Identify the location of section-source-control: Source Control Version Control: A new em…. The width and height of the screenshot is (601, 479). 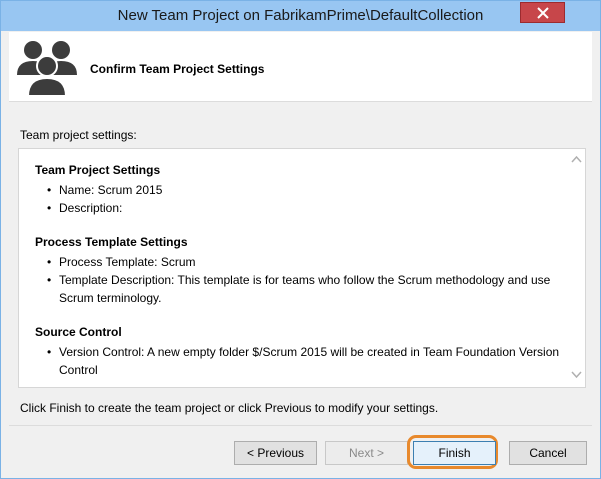
(300, 352).